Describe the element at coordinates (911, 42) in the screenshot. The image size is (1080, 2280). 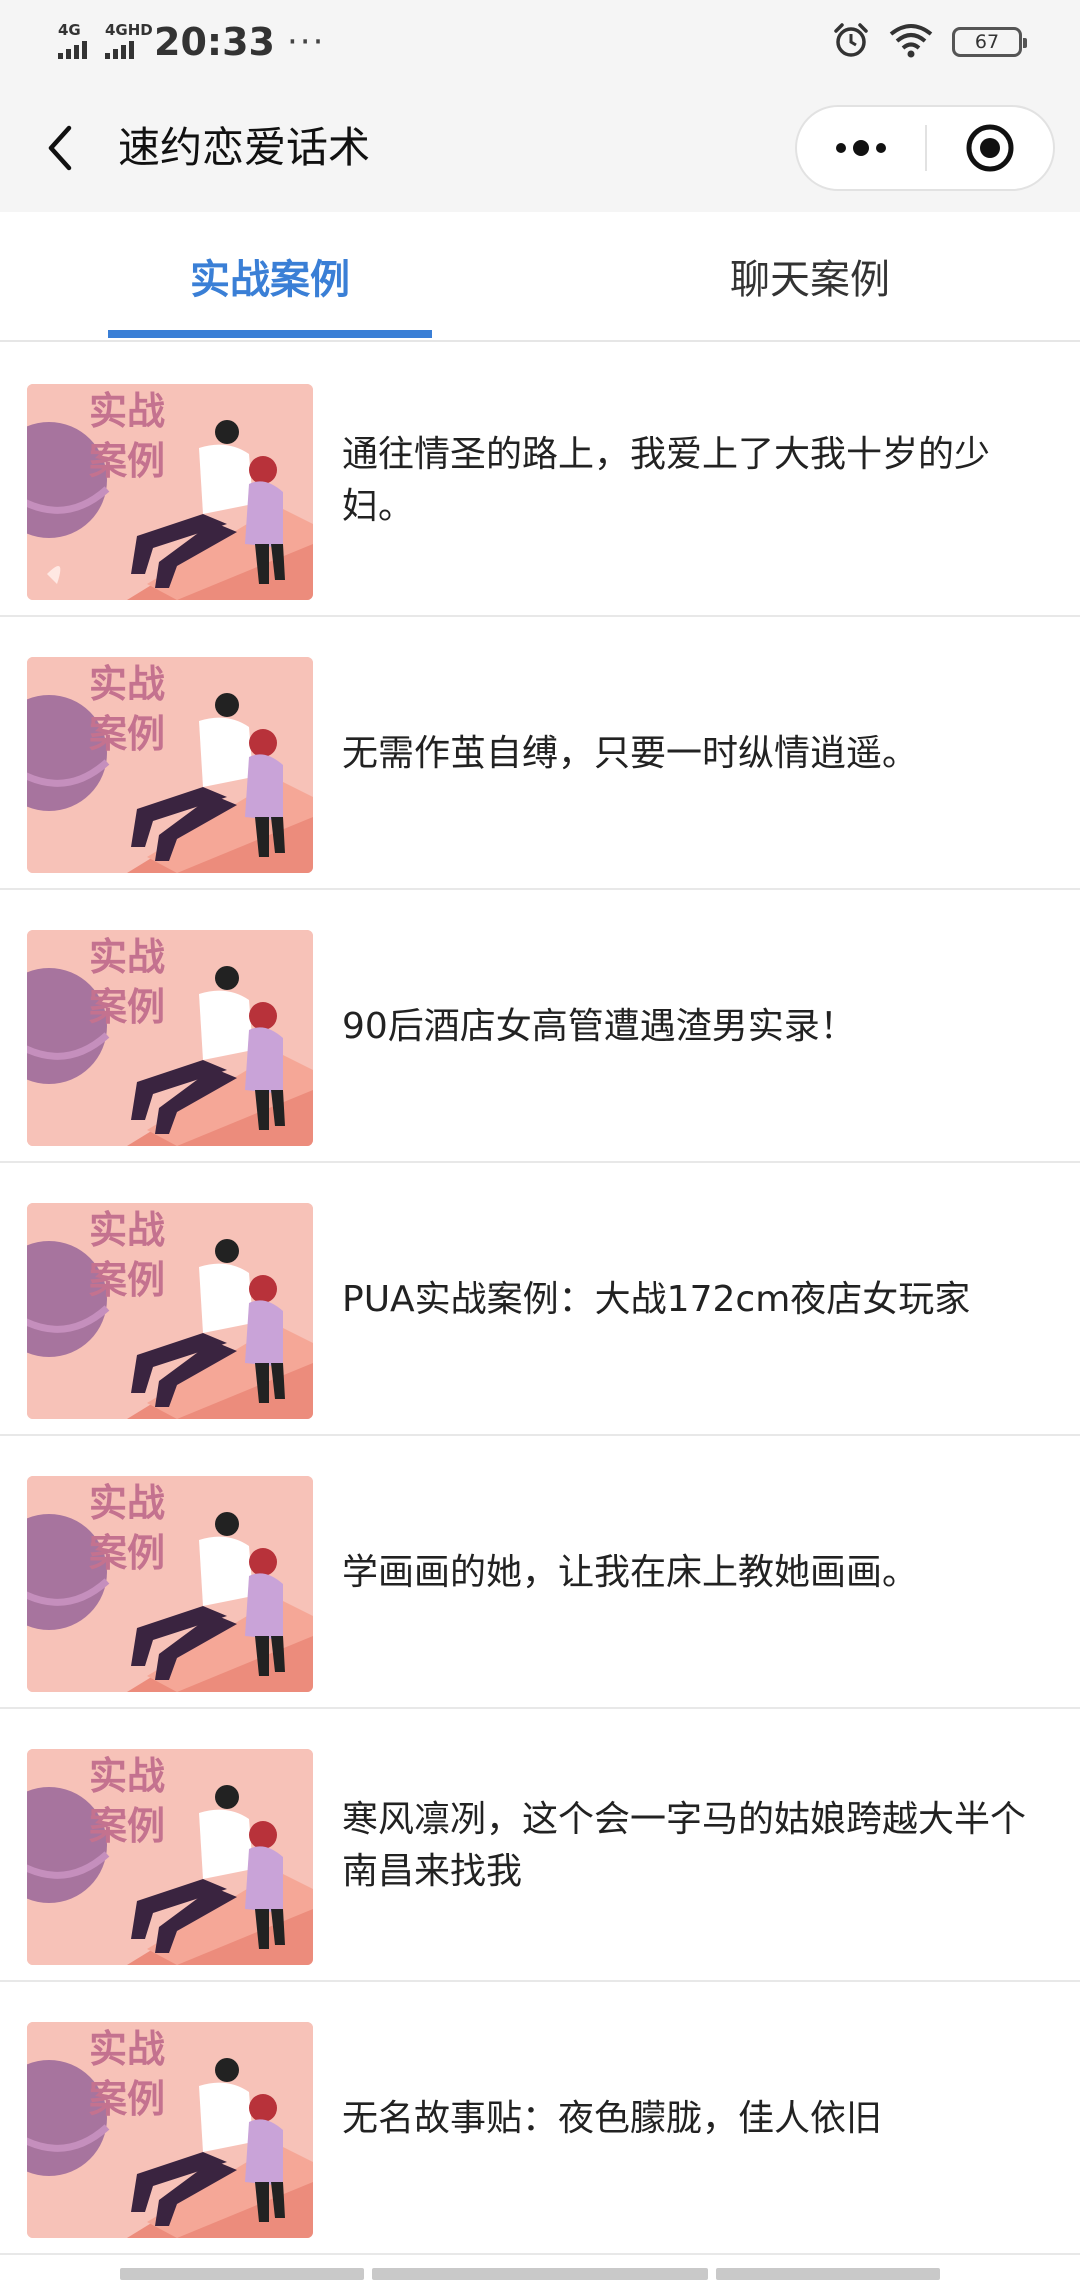
I see `wifi-icon` at that location.